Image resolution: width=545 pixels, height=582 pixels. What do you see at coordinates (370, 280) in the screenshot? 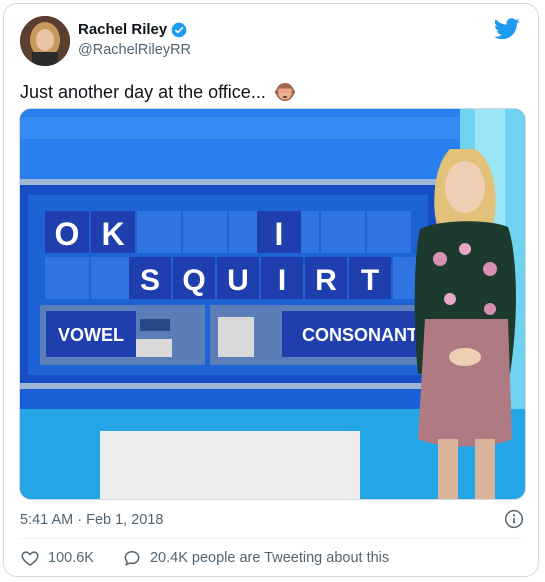
I see `tile-letter: T` at bounding box center [370, 280].